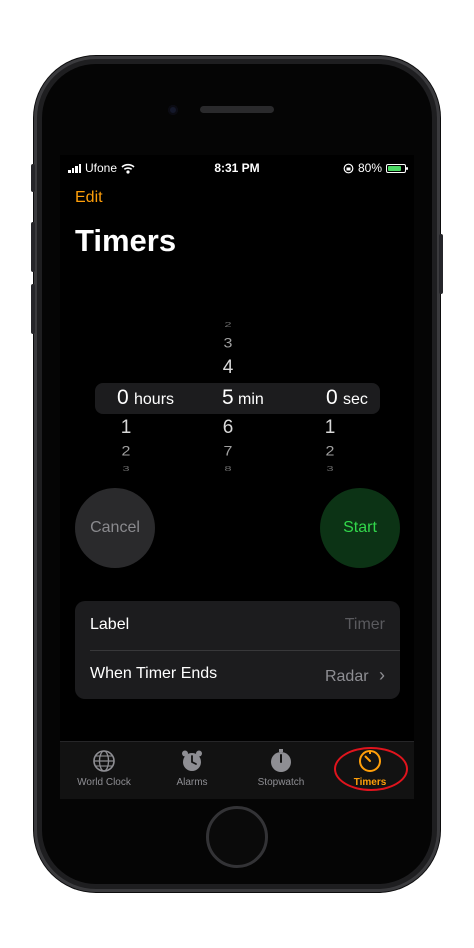  Describe the element at coordinates (365, 625) in the screenshot. I see `label-row-value: Timer` at that location.